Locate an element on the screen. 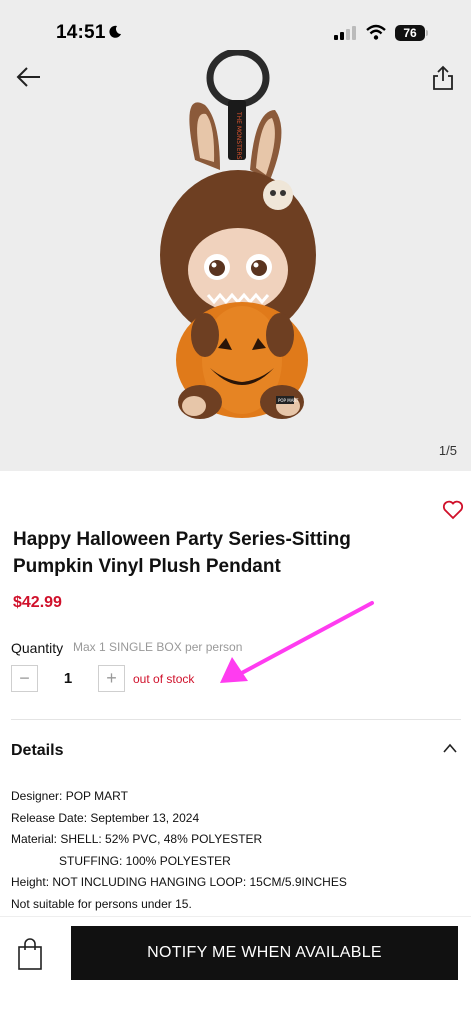 Image resolution: width=471 pixels, height=1024 pixels. quantity-label: Quantity is located at coordinates (37, 648).